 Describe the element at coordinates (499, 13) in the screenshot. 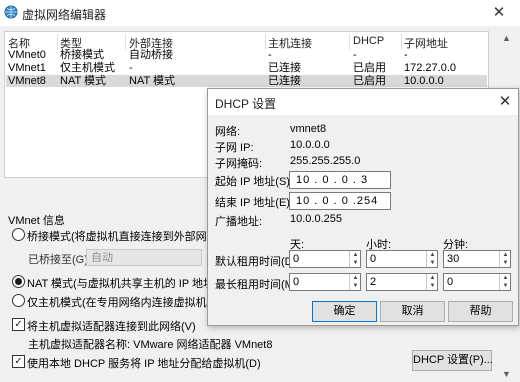

I see `window-close-button: ✕` at that location.